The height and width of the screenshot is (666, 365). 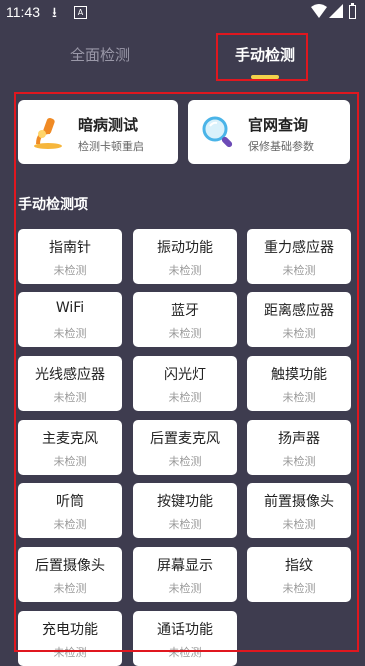 What do you see at coordinates (352, 11) in the screenshot?
I see `battery-icon` at bounding box center [352, 11].